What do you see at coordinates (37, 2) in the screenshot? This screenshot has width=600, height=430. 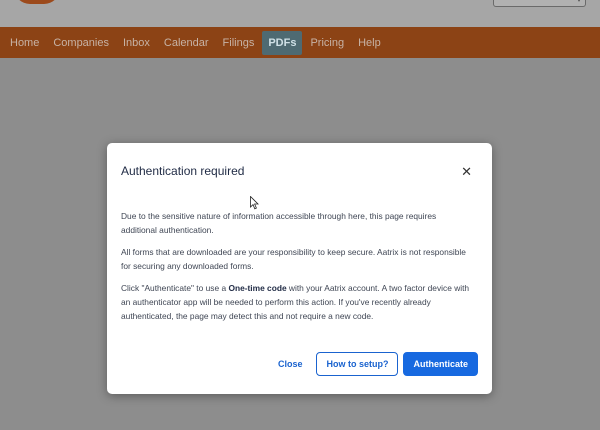 I see `app-logo` at bounding box center [37, 2].